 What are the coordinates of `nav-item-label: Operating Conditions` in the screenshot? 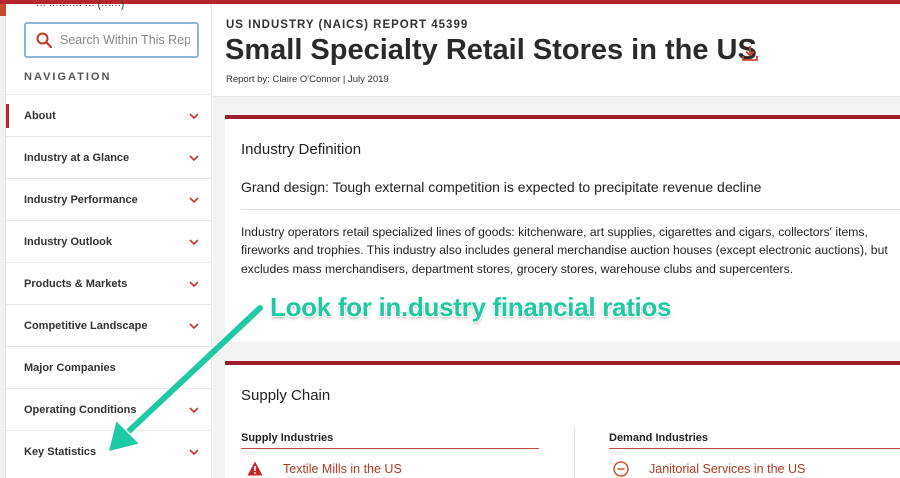 It's located at (80, 409).